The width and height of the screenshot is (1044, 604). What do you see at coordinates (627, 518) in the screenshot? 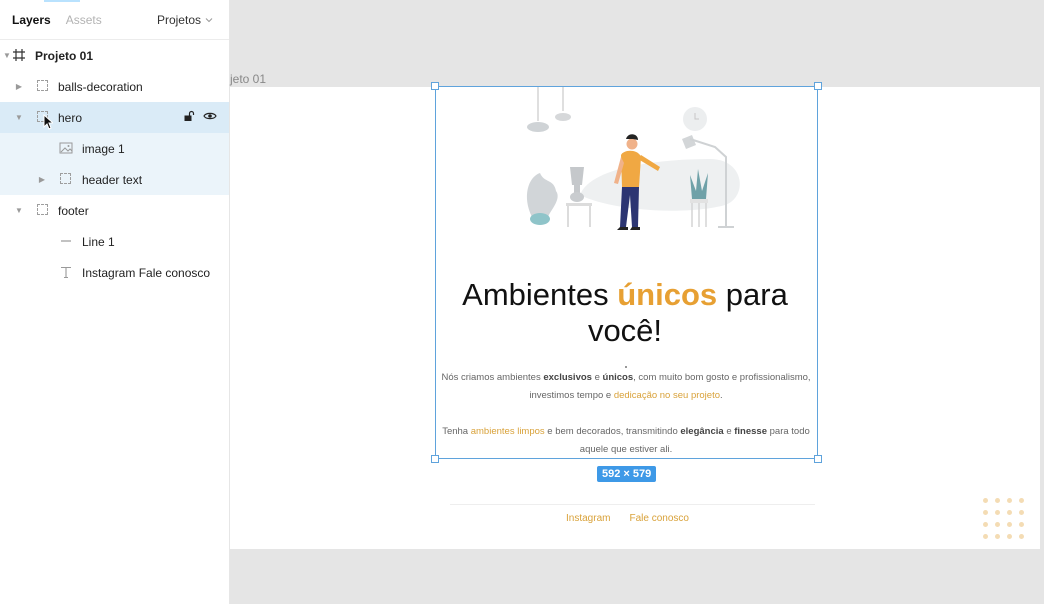
I see `footer-links: Instagram Fale conosco` at bounding box center [627, 518].